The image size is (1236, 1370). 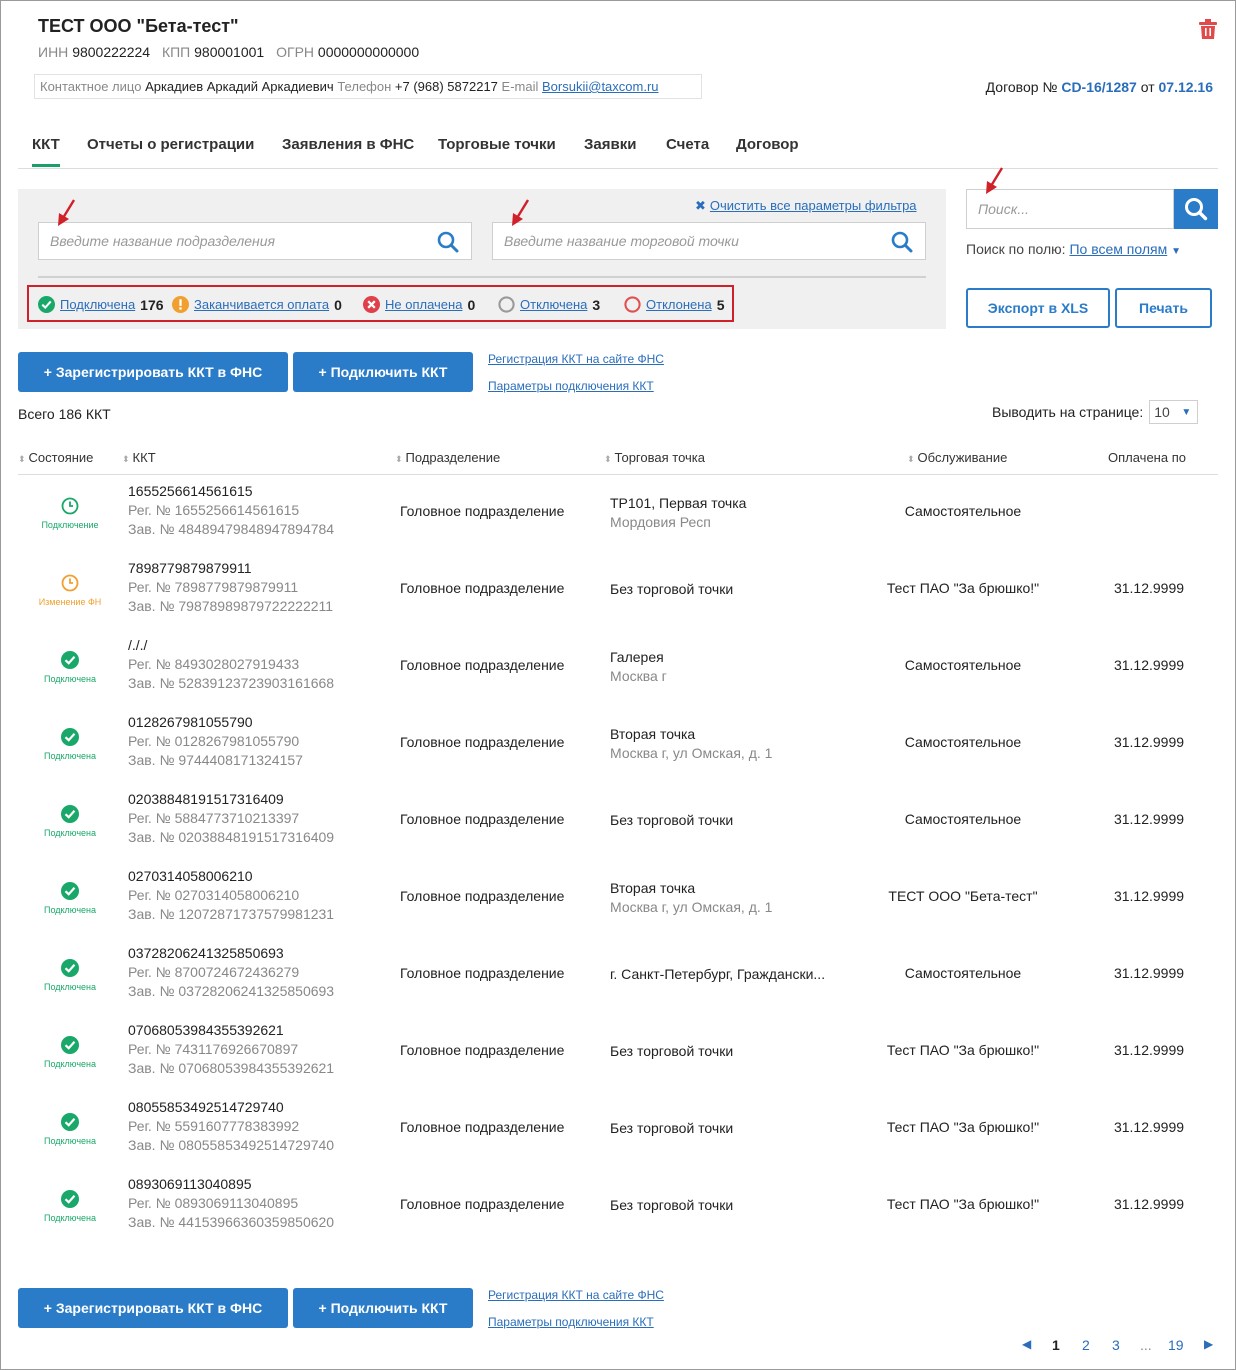 I want to click on tab-fns-applications: Заявления в ФНС, so click(x=348, y=144).